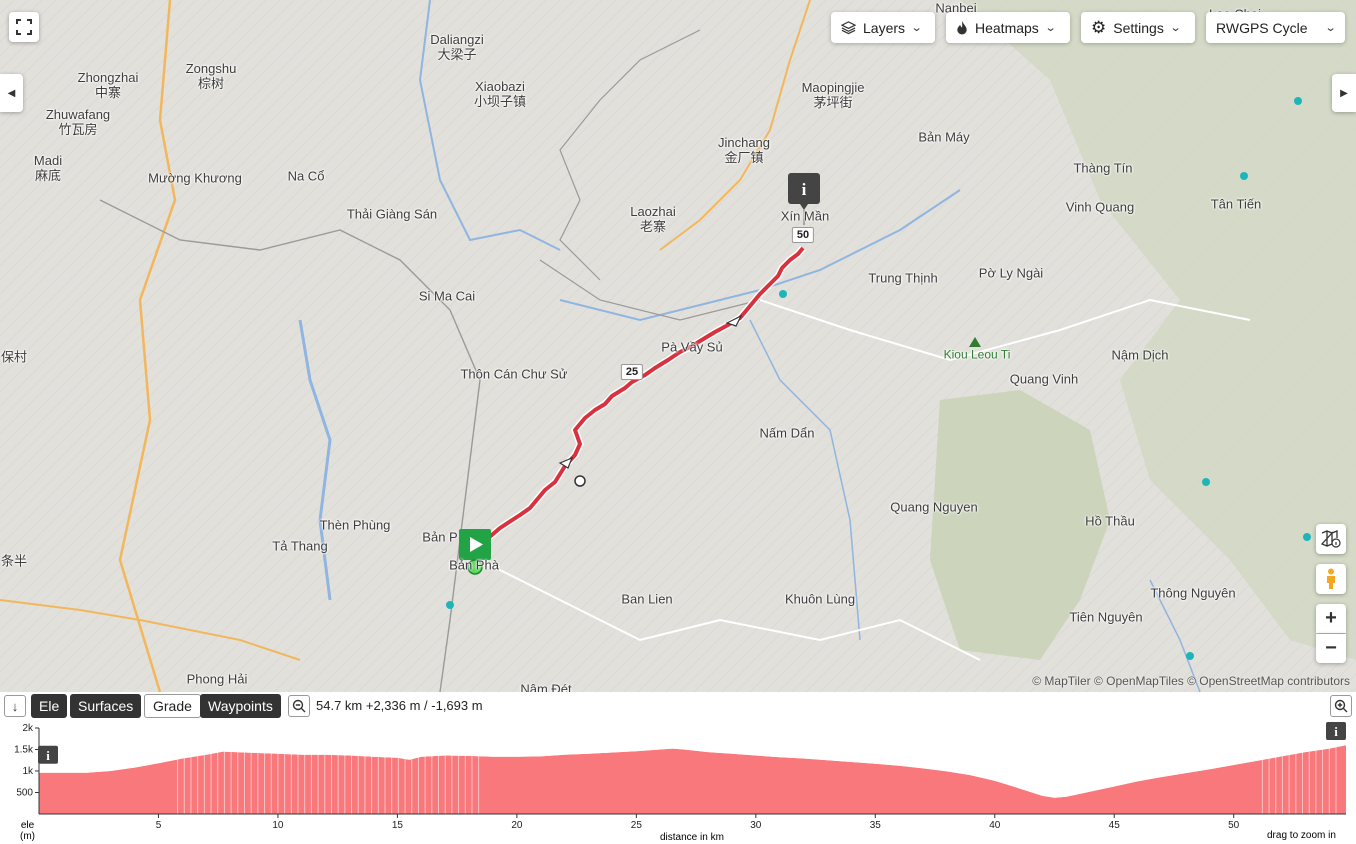  What do you see at coordinates (440, 537) in the screenshot?
I see `place-label: Bản P` at bounding box center [440, 537].